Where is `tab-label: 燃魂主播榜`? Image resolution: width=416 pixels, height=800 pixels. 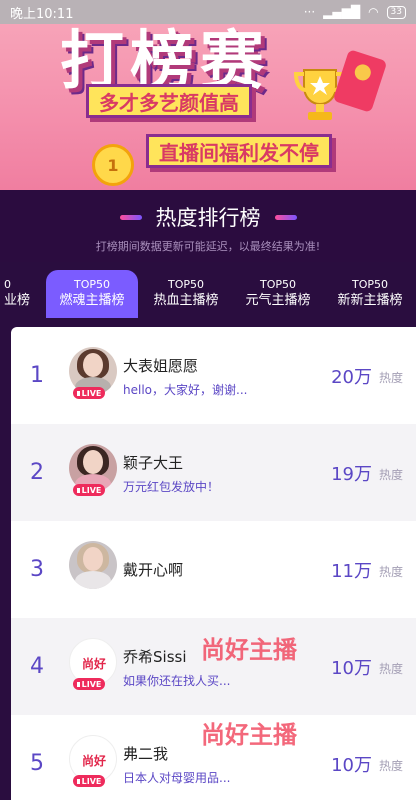 tab-label: 燃魂主播榜 is located at coordinates (92, 300).